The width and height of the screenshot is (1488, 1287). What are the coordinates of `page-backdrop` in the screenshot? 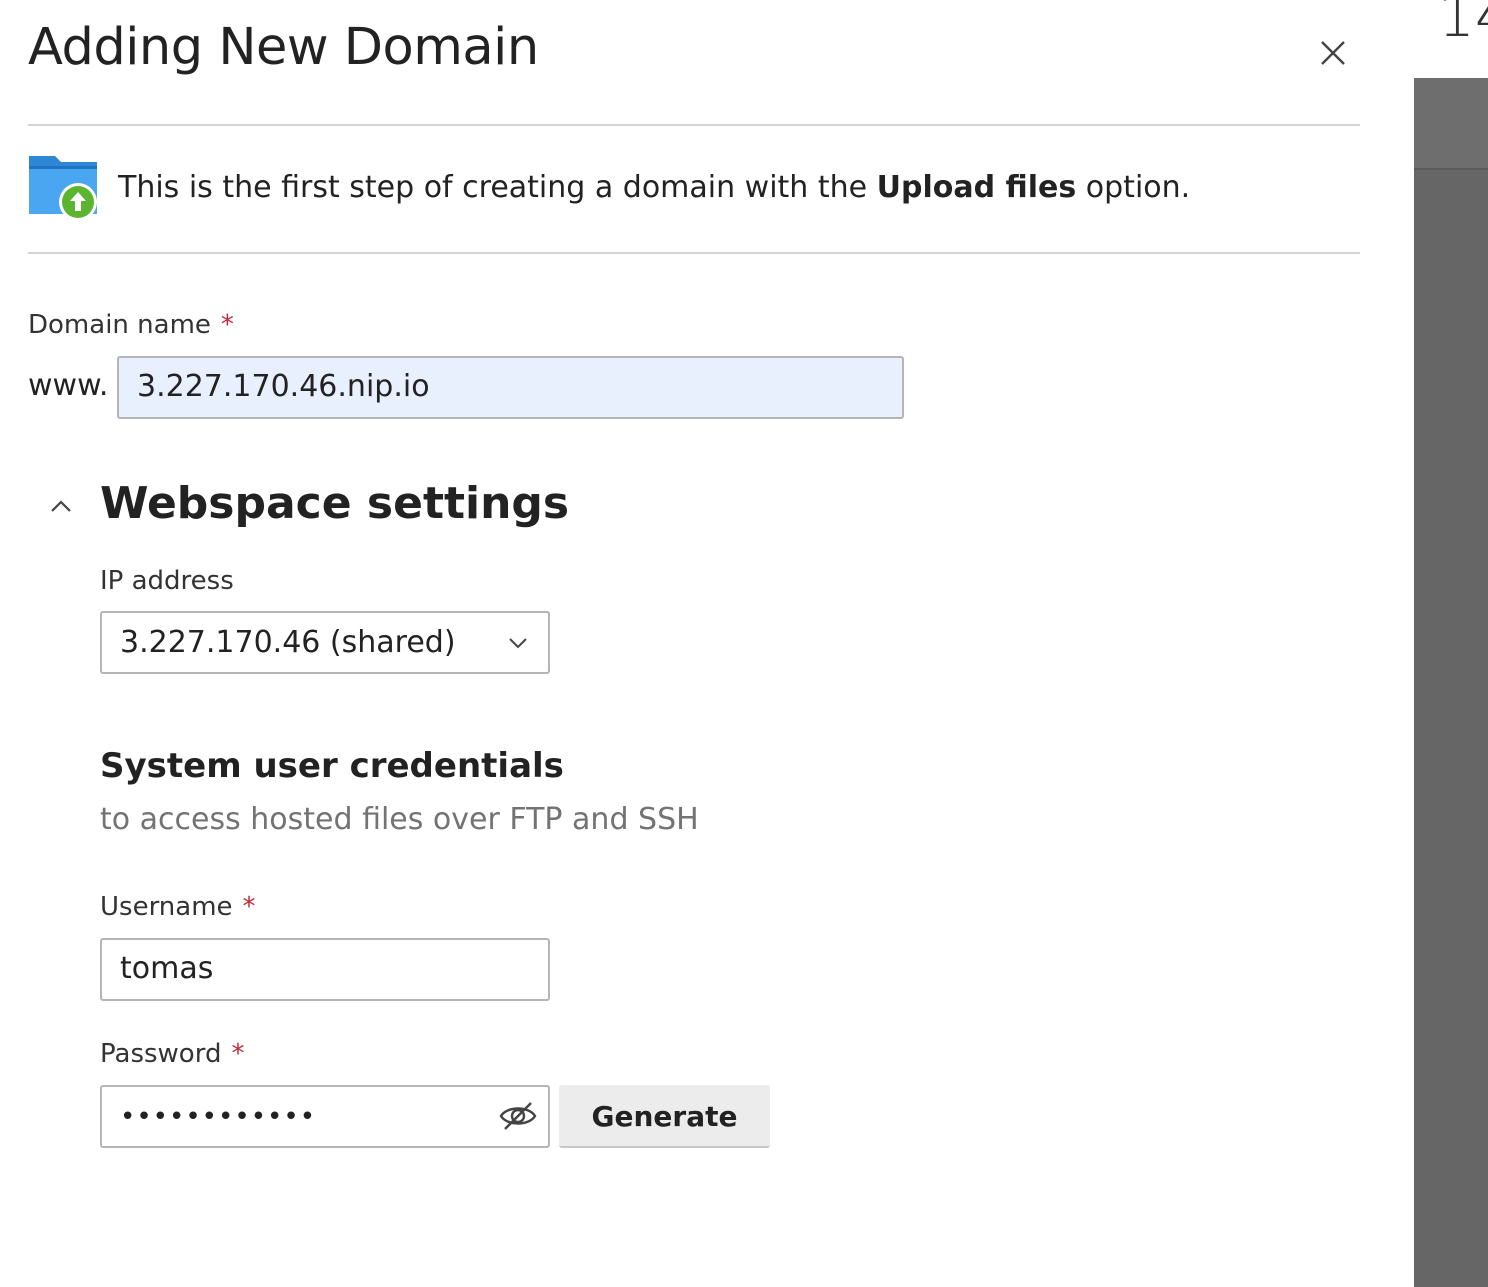 It's located at (1451, 643).